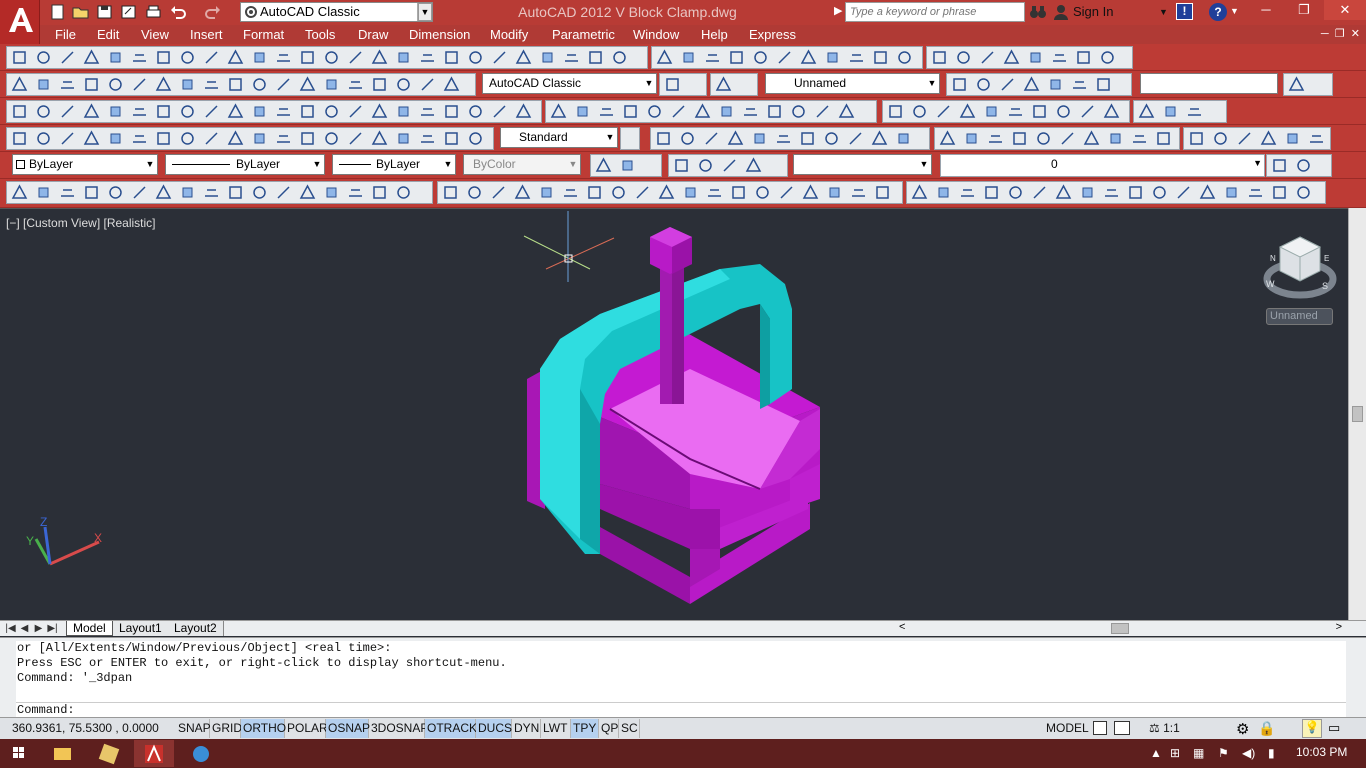 Image resolution: width=1366 pixels, height=768 pixels. I want to click on autocad-taskbar-icon, so click(154, 753).